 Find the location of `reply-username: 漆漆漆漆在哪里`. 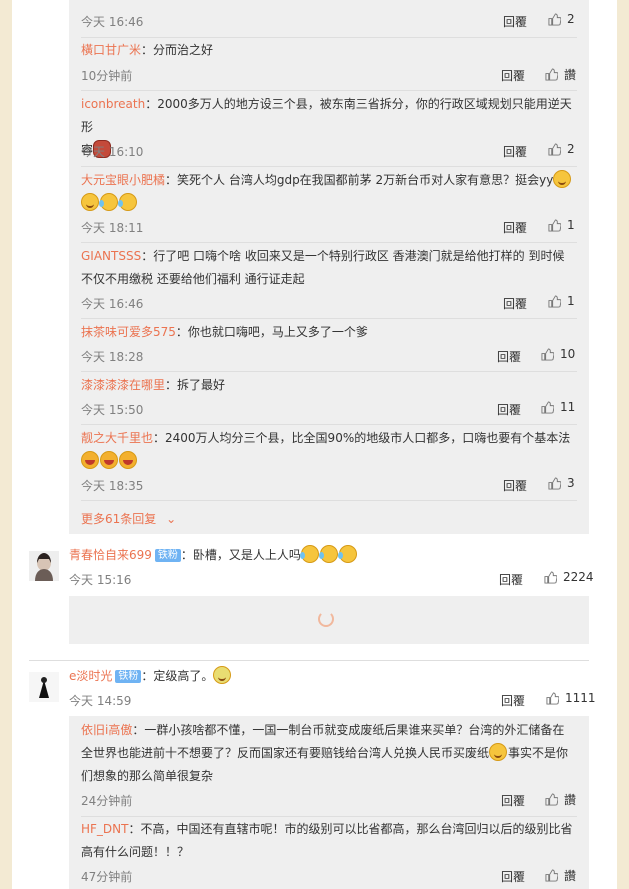

reply-username: 漆漆漆漆在哪里 is located at coordinates (123, 385).